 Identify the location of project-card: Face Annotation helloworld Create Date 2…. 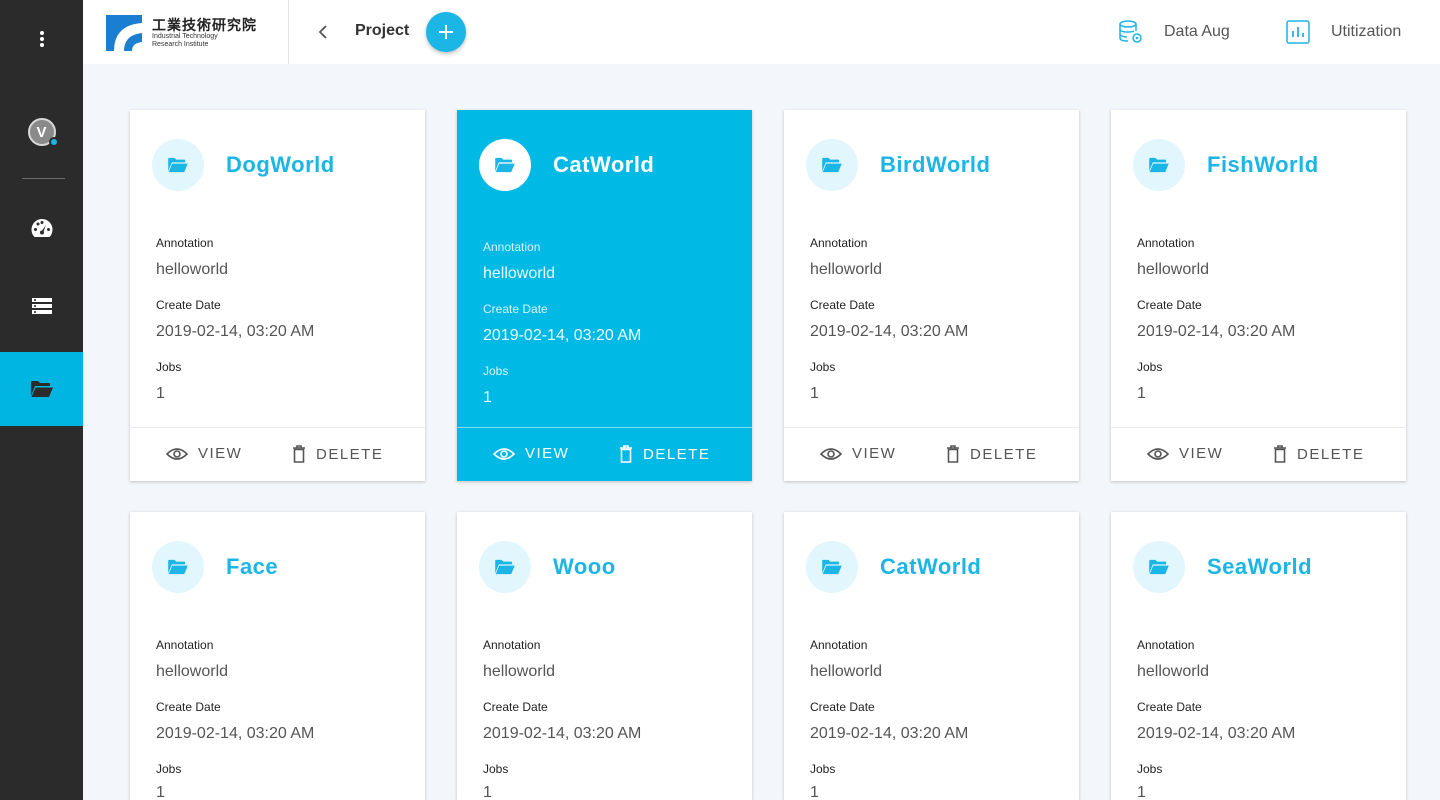
(277, 656).